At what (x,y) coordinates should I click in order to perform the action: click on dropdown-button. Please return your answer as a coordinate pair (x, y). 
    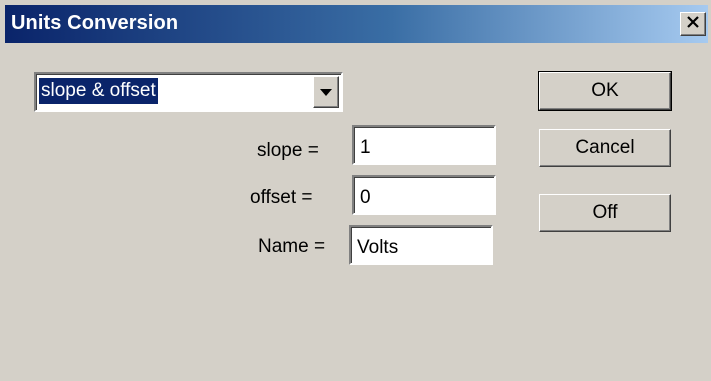
    Looking at the image, I should click on (326, 92).